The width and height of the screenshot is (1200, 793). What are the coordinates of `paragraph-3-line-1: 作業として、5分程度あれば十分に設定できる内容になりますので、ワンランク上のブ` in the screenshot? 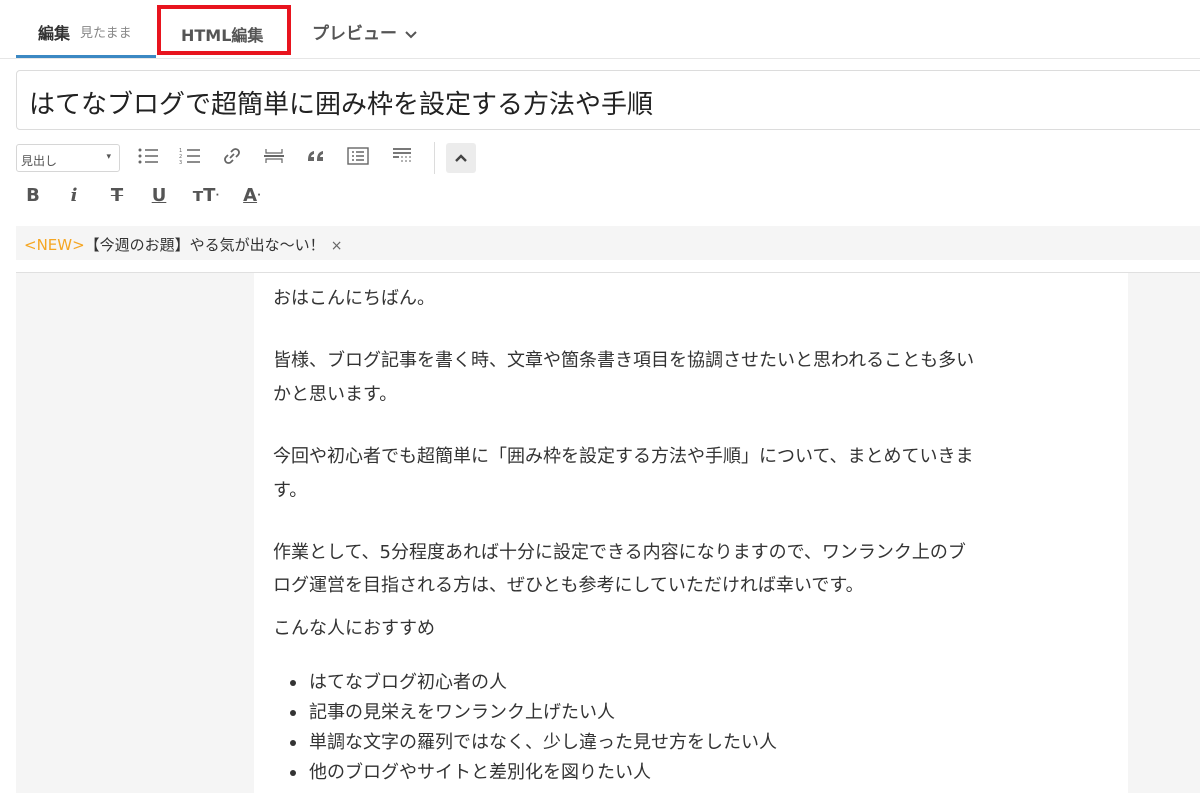 It's located at (619, 552).